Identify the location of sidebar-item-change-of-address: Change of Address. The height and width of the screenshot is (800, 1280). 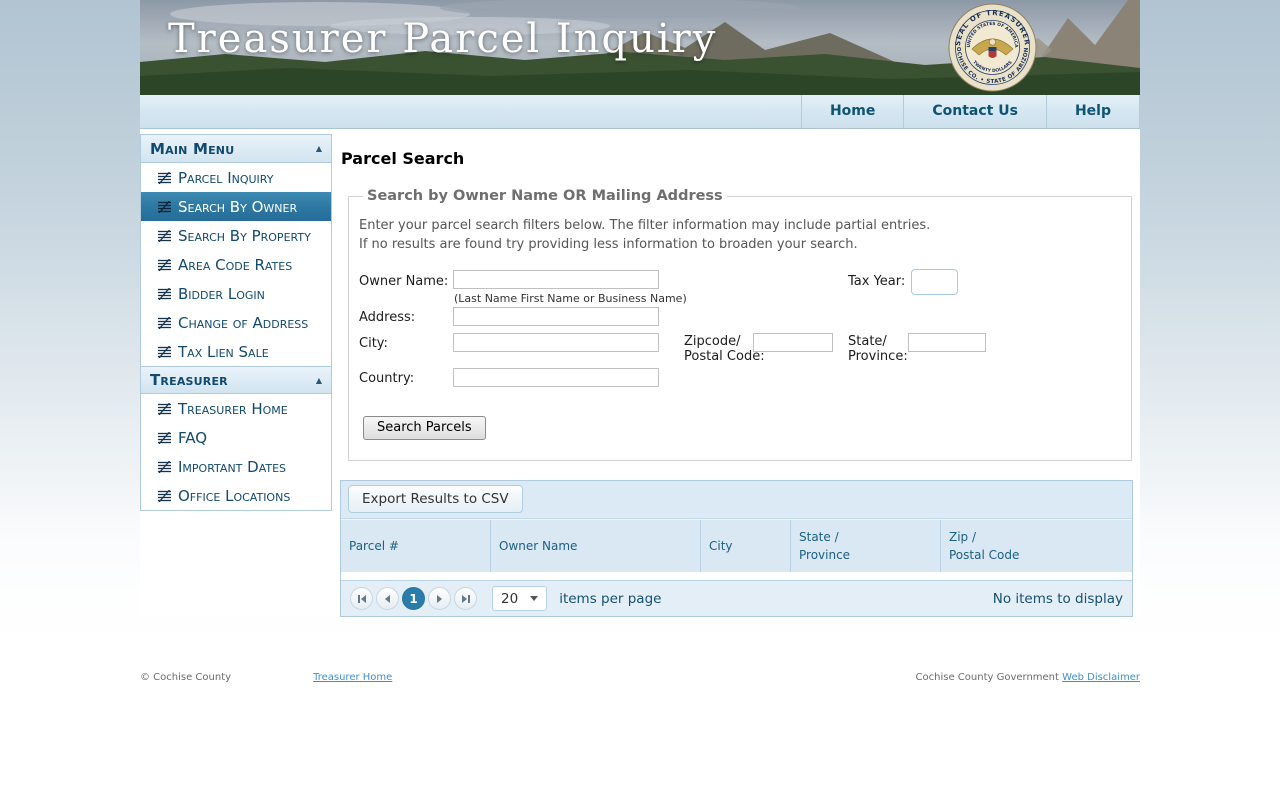
(236, 322).